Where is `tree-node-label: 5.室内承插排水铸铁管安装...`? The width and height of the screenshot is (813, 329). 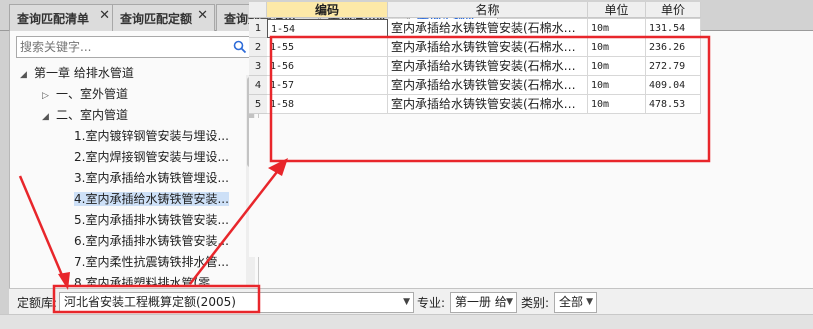
tree-node-label: 5.室内承插排水铸铁管安装... is located at coordinates (151, 220).